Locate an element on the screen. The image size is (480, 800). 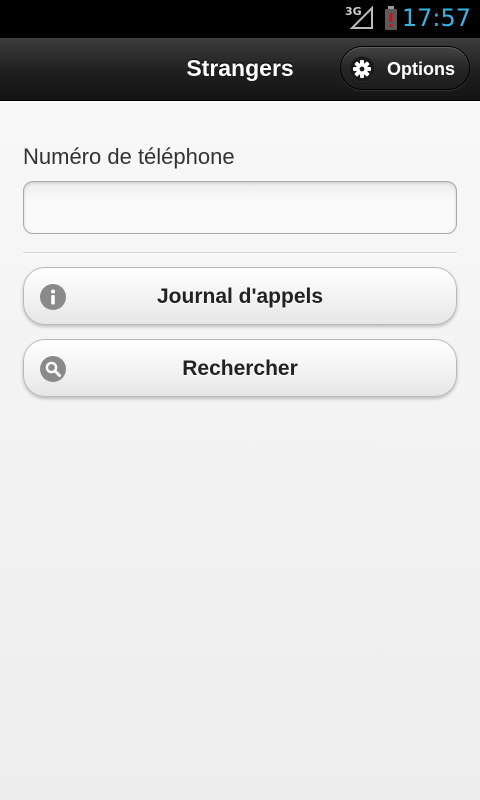
clock: 17:57 is located at coordinates (436, 18).